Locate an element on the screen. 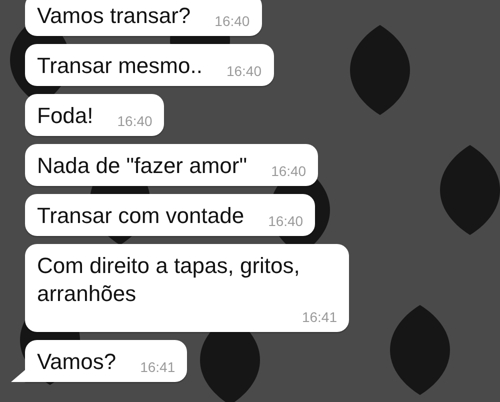 Image resolution: width=500 pixels, height=402 pixels. message-text: Vamos? is located at coordinates (76, 362).